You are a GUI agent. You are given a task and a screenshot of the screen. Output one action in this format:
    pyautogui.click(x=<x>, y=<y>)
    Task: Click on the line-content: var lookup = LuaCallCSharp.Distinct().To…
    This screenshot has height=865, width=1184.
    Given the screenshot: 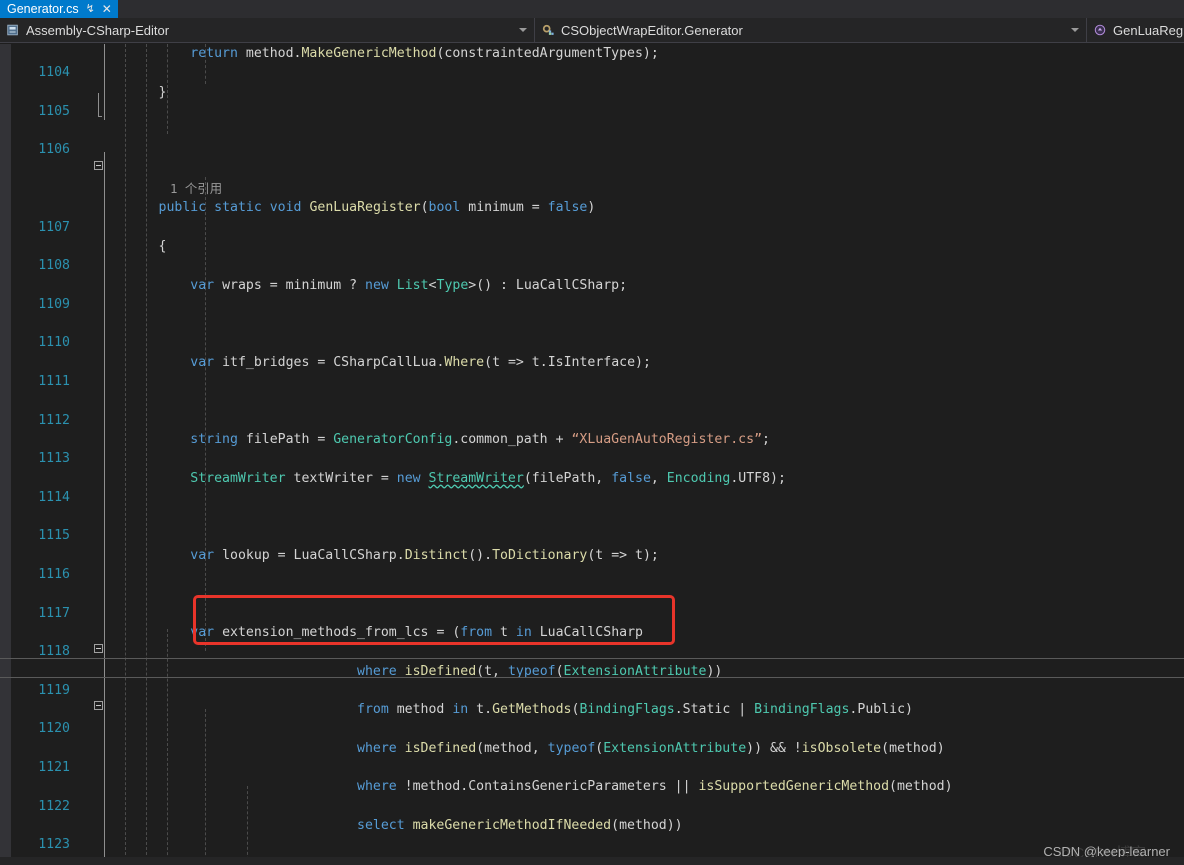 What is the action you would take?
    pyautogui.click(x=424, y=555)
    